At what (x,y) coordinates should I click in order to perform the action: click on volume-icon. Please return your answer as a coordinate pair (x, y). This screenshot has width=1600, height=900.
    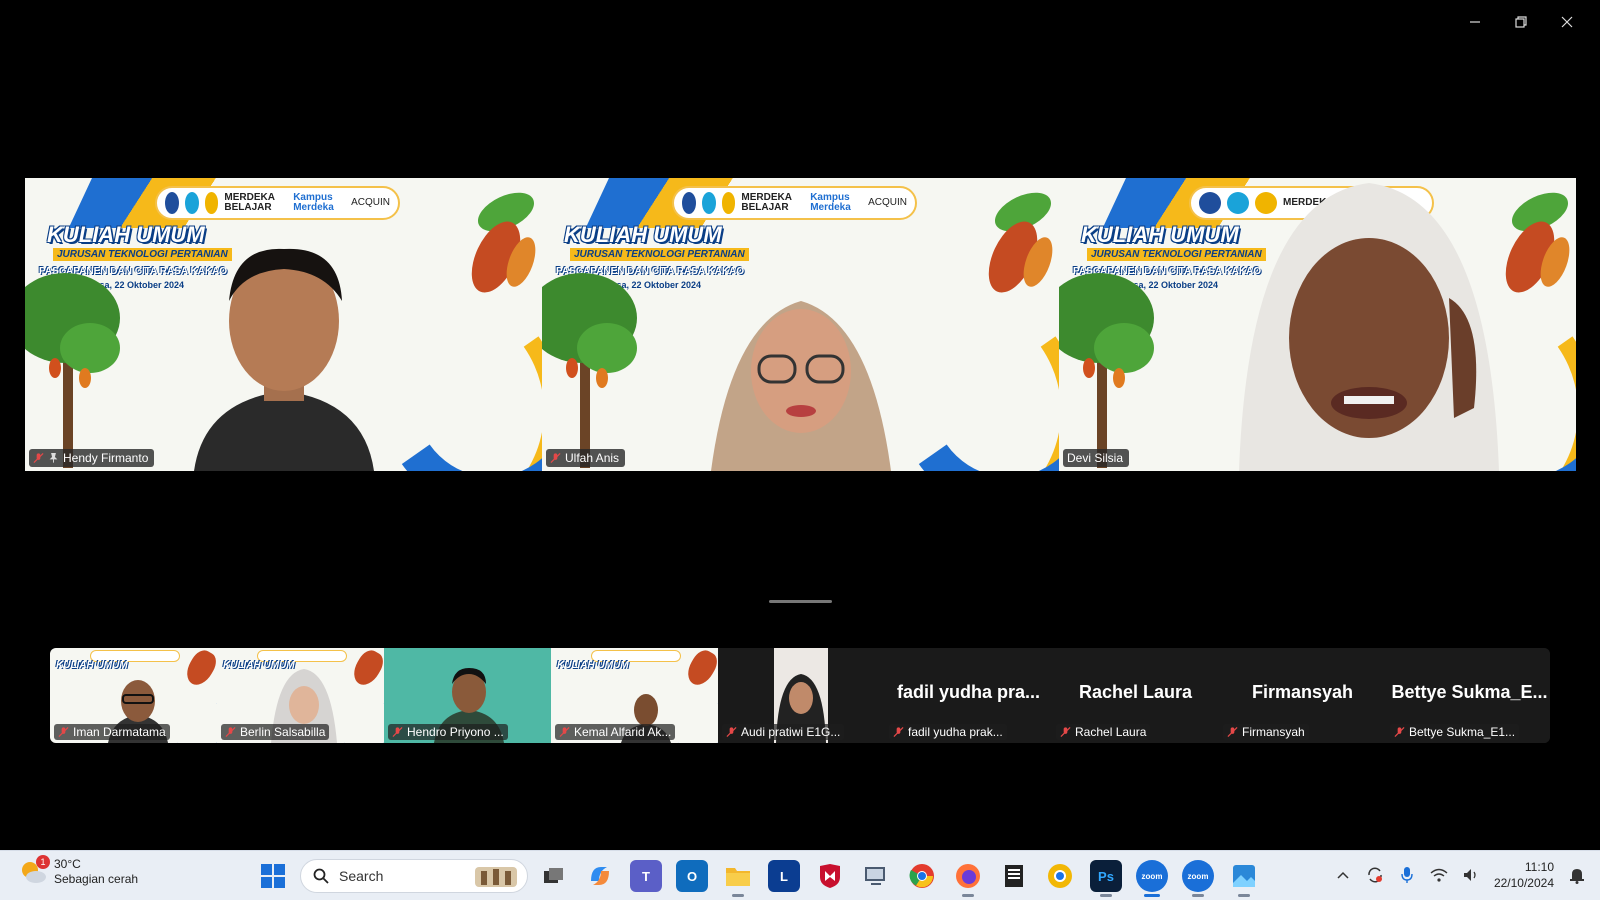
    Looking at the image, I should click on (1471, 875).